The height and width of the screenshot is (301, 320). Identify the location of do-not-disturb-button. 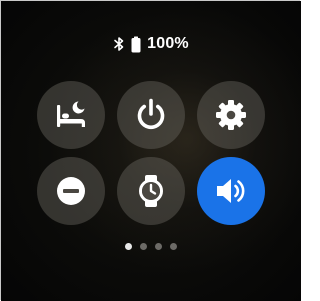
(71, 191).